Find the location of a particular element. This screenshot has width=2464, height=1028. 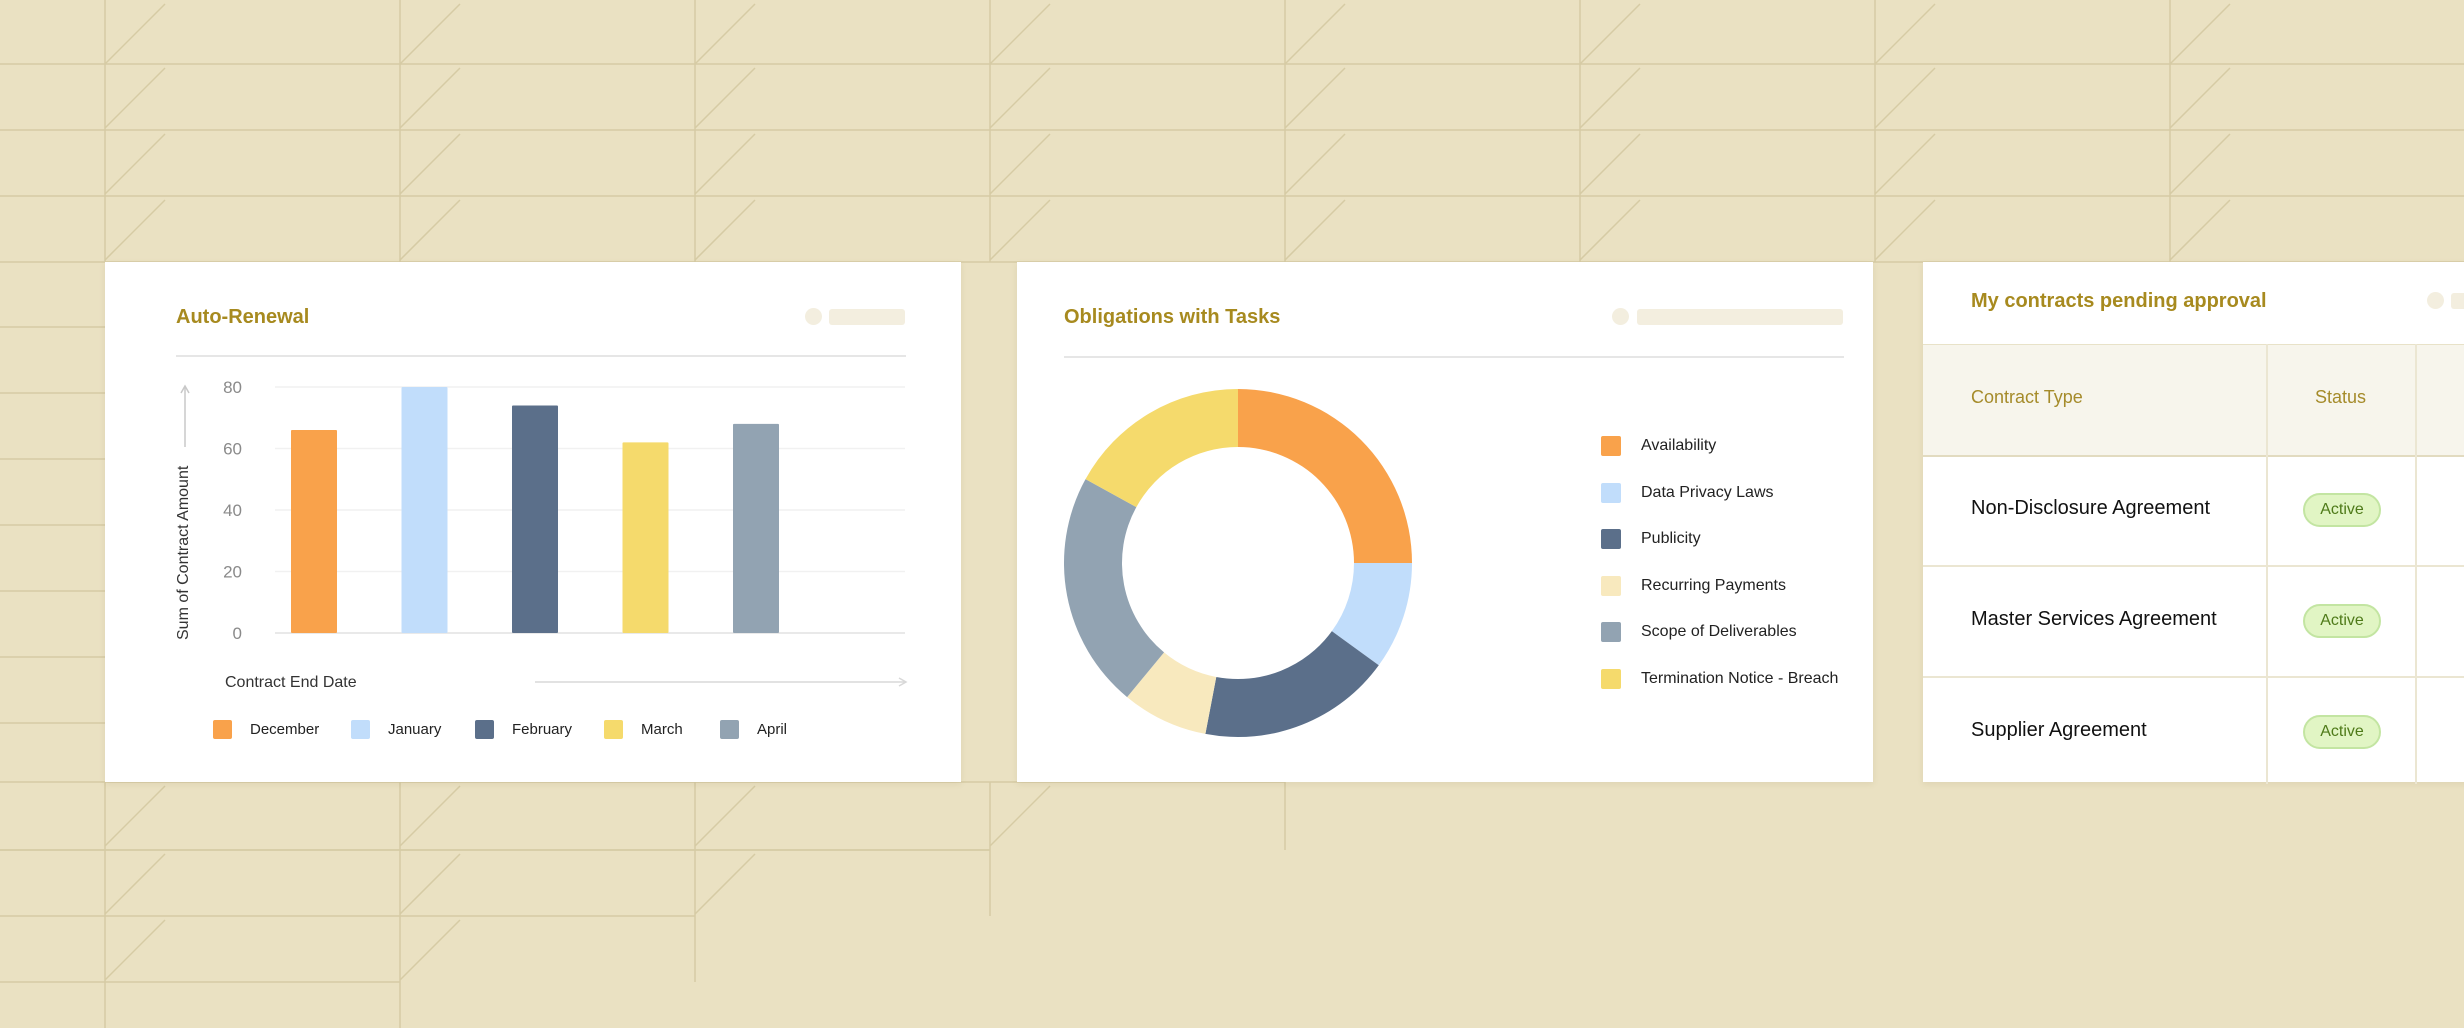

x-axis-label: Contract End Date is located at coordinates (291, 682).